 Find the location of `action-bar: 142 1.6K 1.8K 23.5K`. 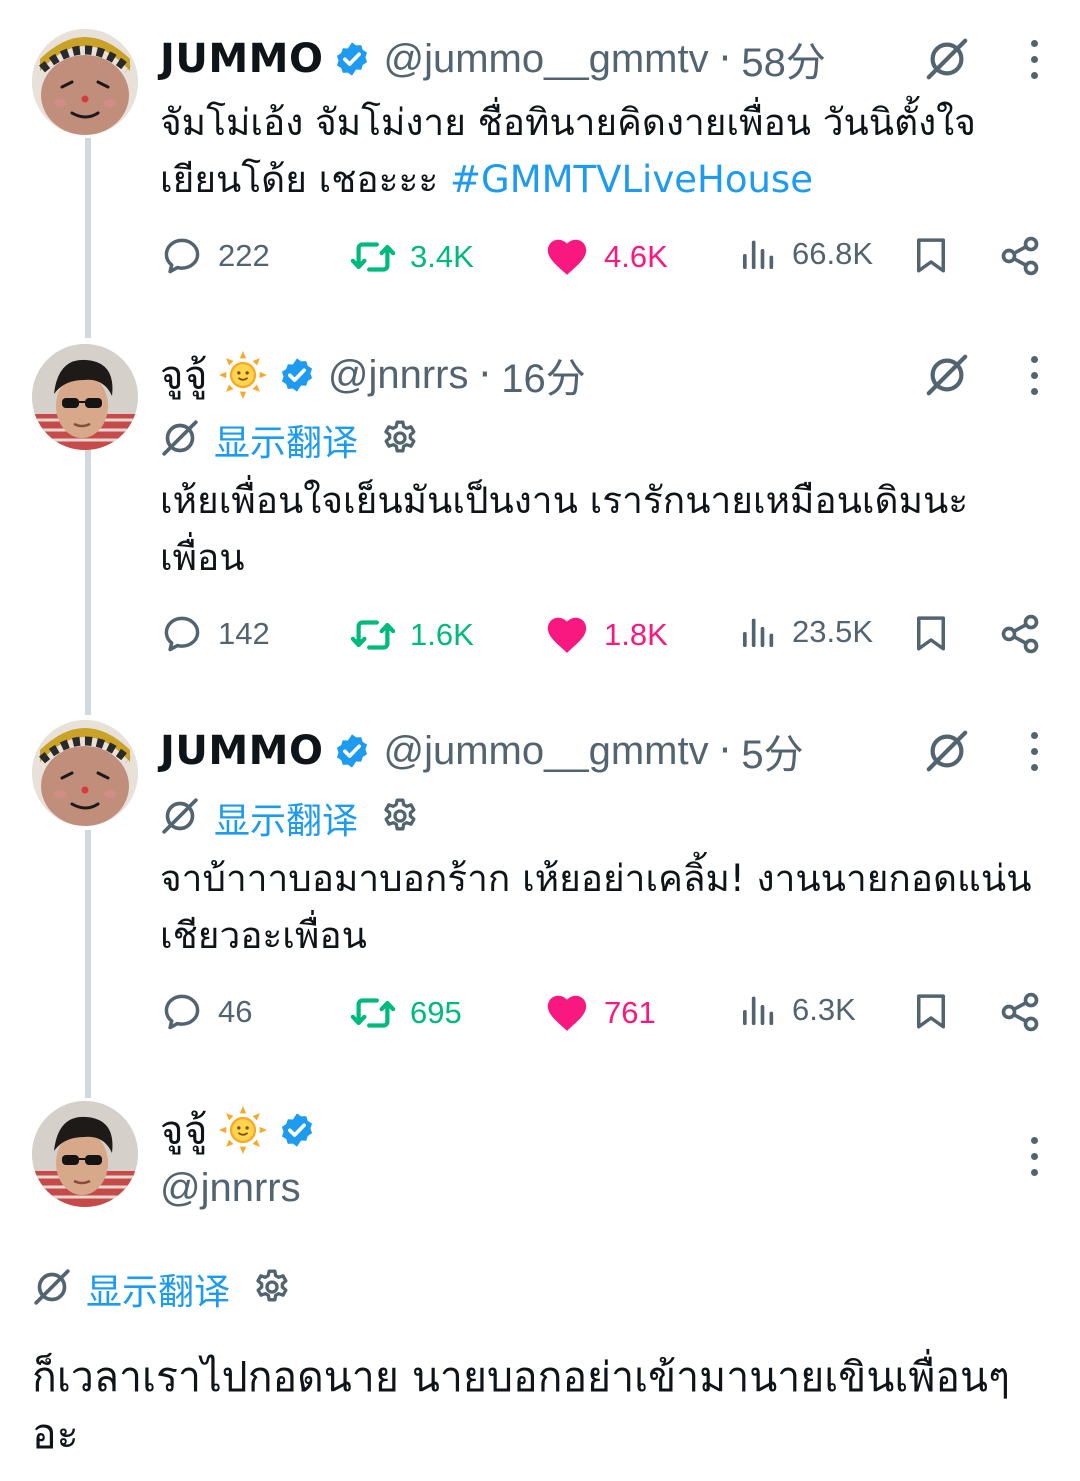

action-bar: 142 1.6K 1.8K 23.5K is located at coordinates (605, 637).